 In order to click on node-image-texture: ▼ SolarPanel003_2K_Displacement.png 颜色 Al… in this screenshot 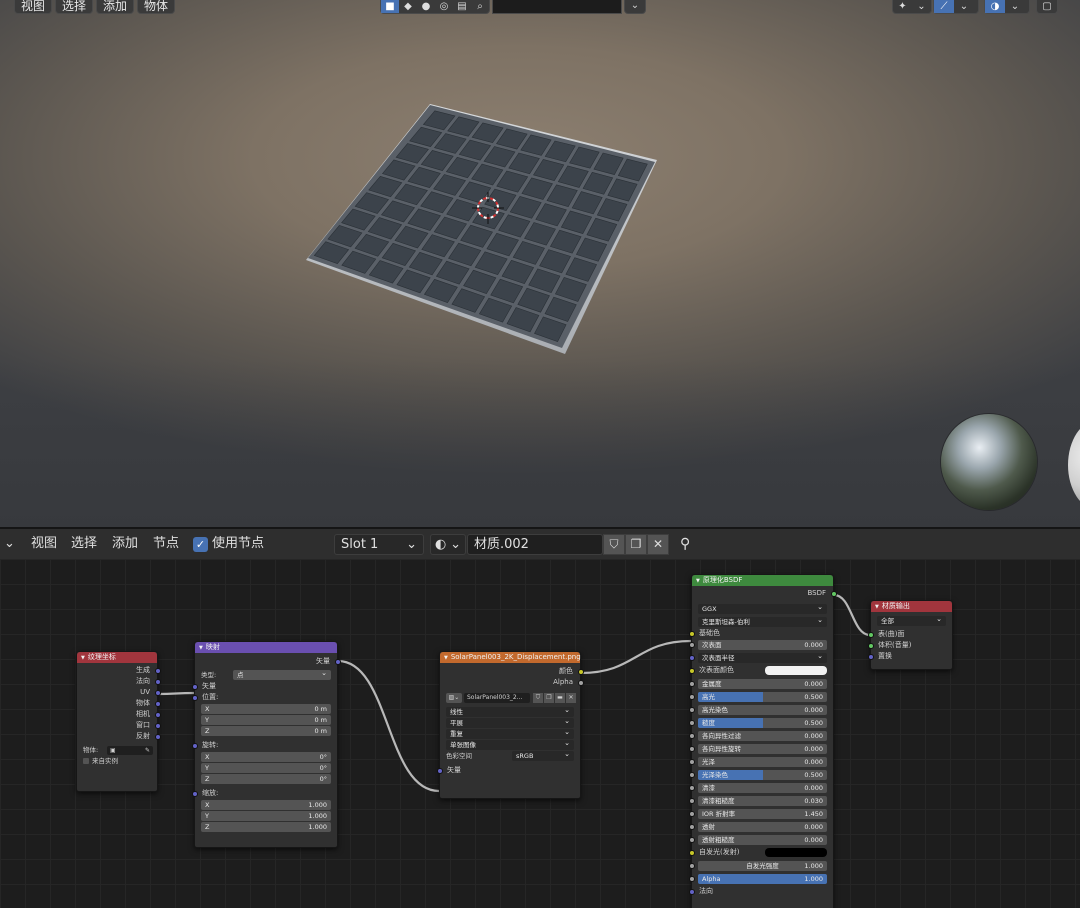, I will do `click(510, 725)`.